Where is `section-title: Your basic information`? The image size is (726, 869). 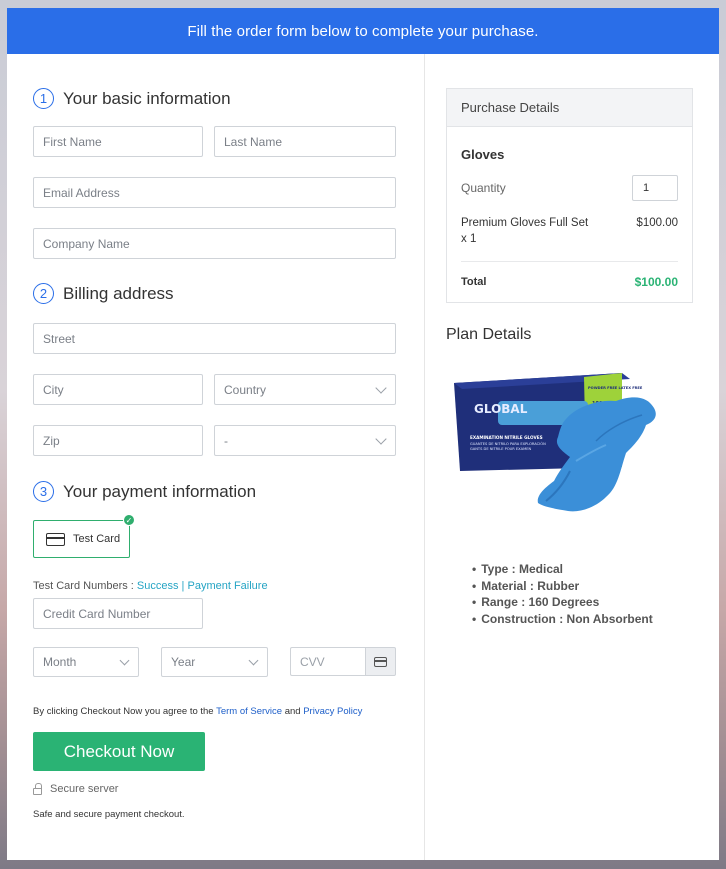
section-title: Your basic information is located at coordinates (147, 98).